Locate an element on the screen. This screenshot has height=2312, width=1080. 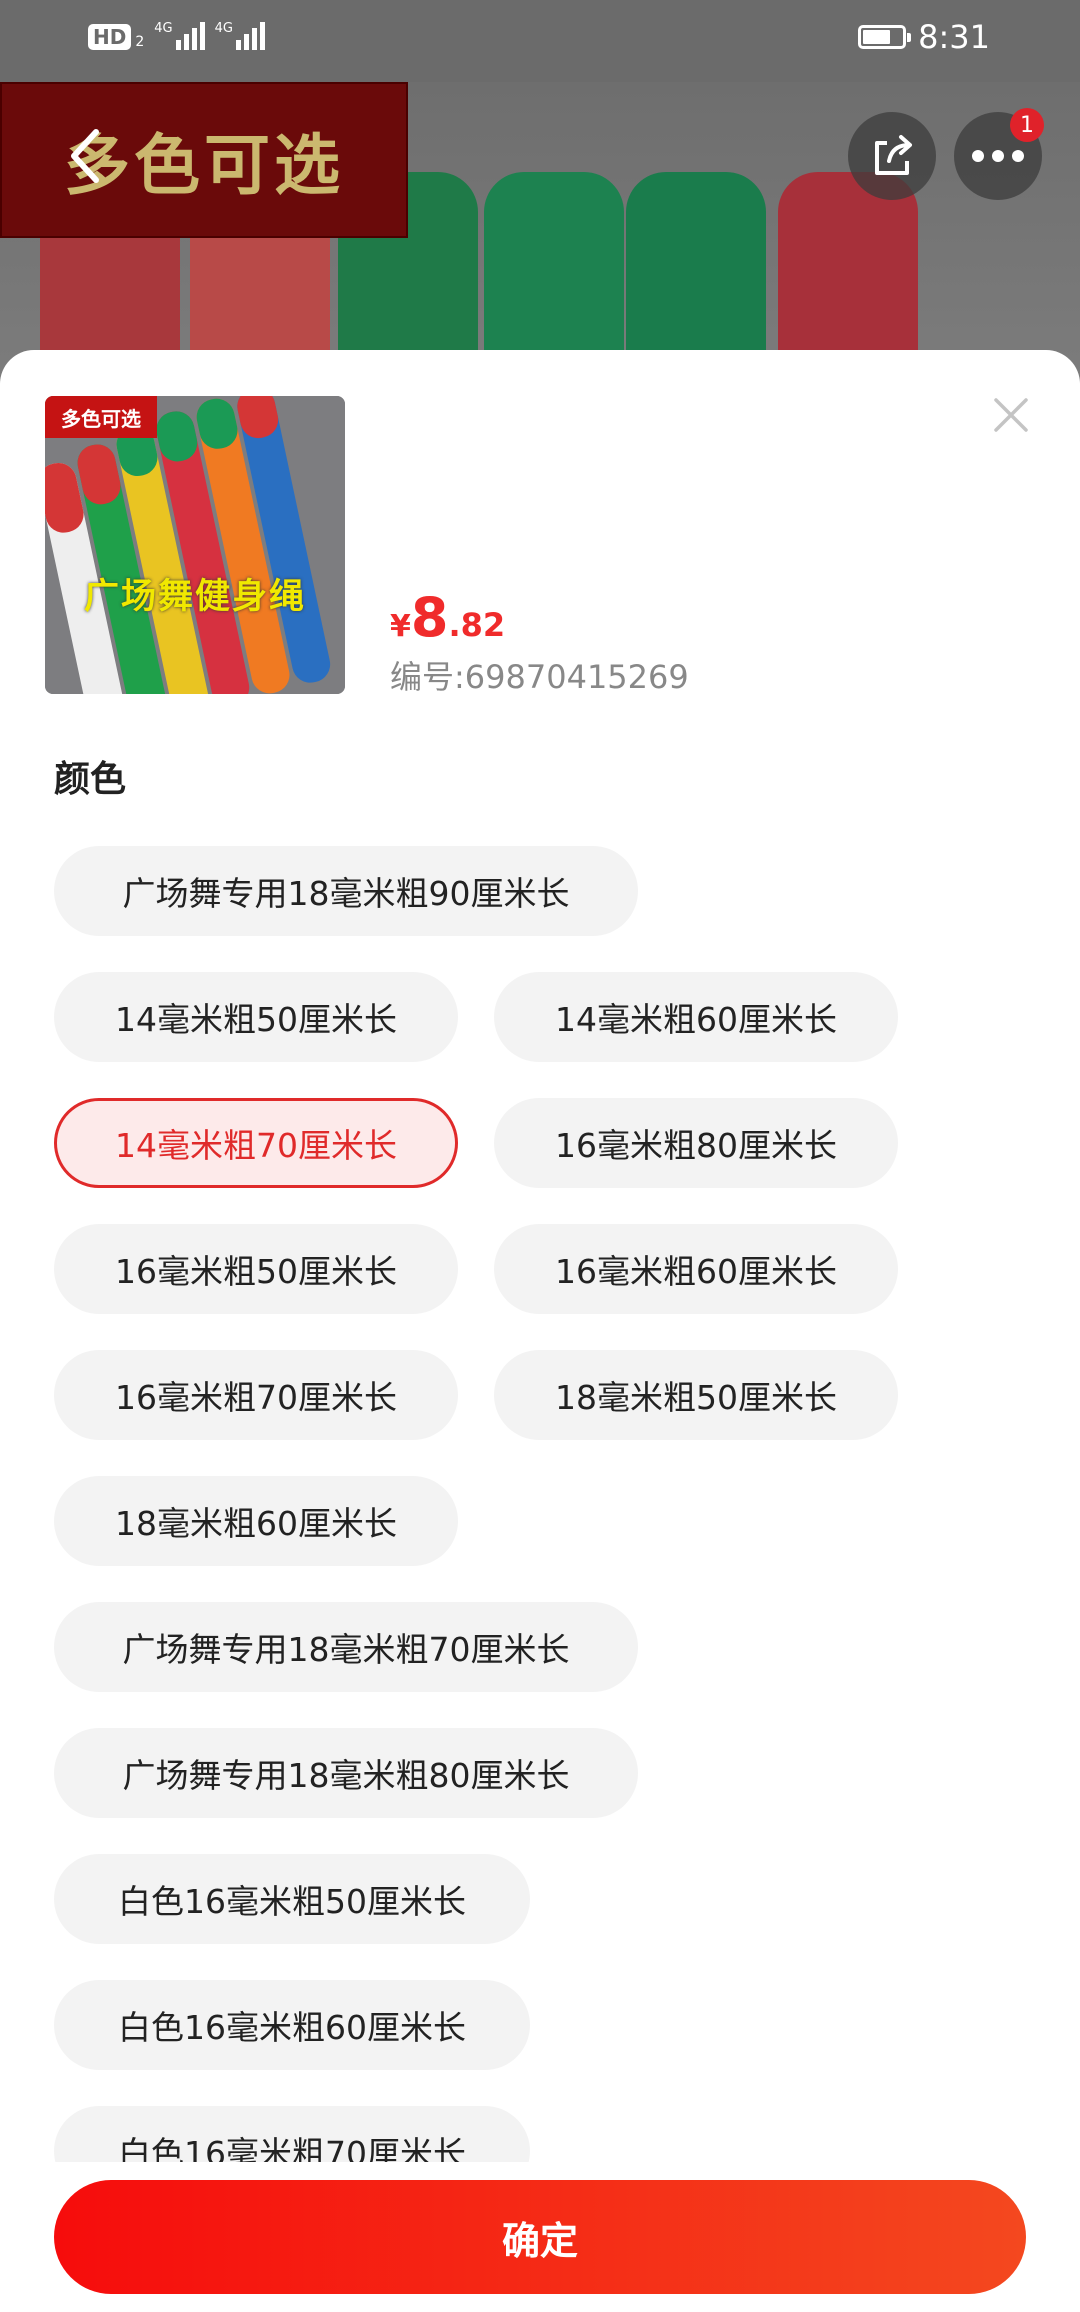
share-button is located at coordinates (892, 156).